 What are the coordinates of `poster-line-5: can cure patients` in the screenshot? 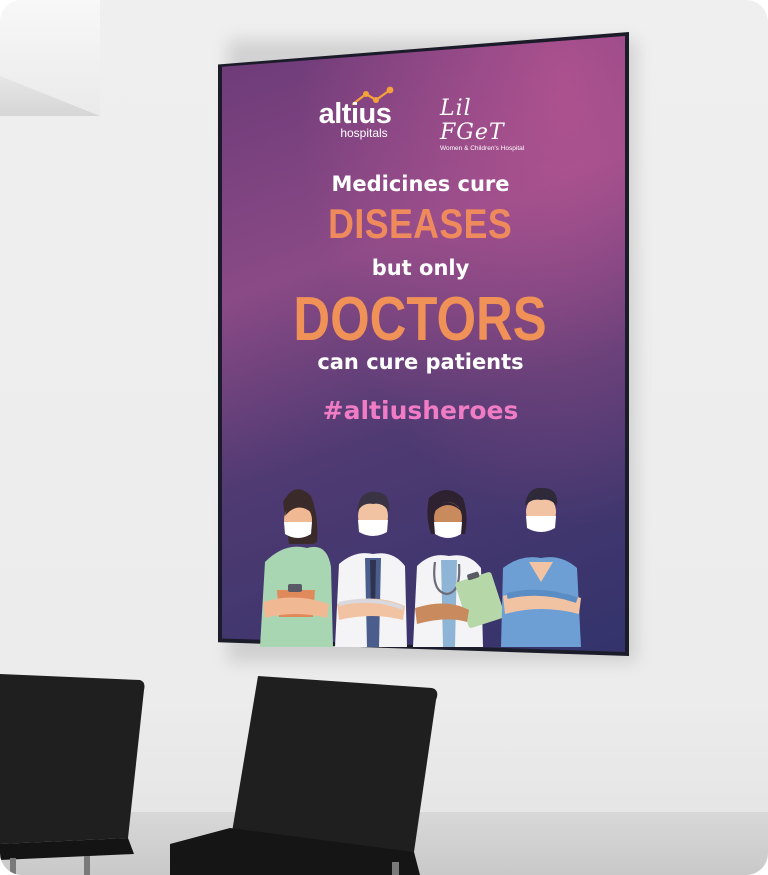 It's located at (420, 362).